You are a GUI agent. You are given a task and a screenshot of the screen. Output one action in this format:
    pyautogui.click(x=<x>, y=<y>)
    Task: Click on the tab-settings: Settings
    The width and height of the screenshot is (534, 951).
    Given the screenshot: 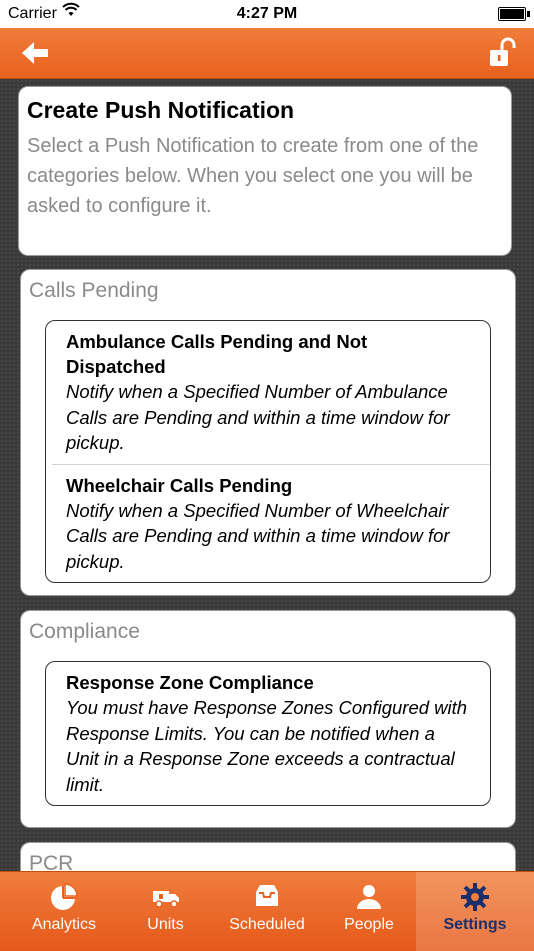 What is the action you would take?
    pyautogui.click(x=475, y=911)
    